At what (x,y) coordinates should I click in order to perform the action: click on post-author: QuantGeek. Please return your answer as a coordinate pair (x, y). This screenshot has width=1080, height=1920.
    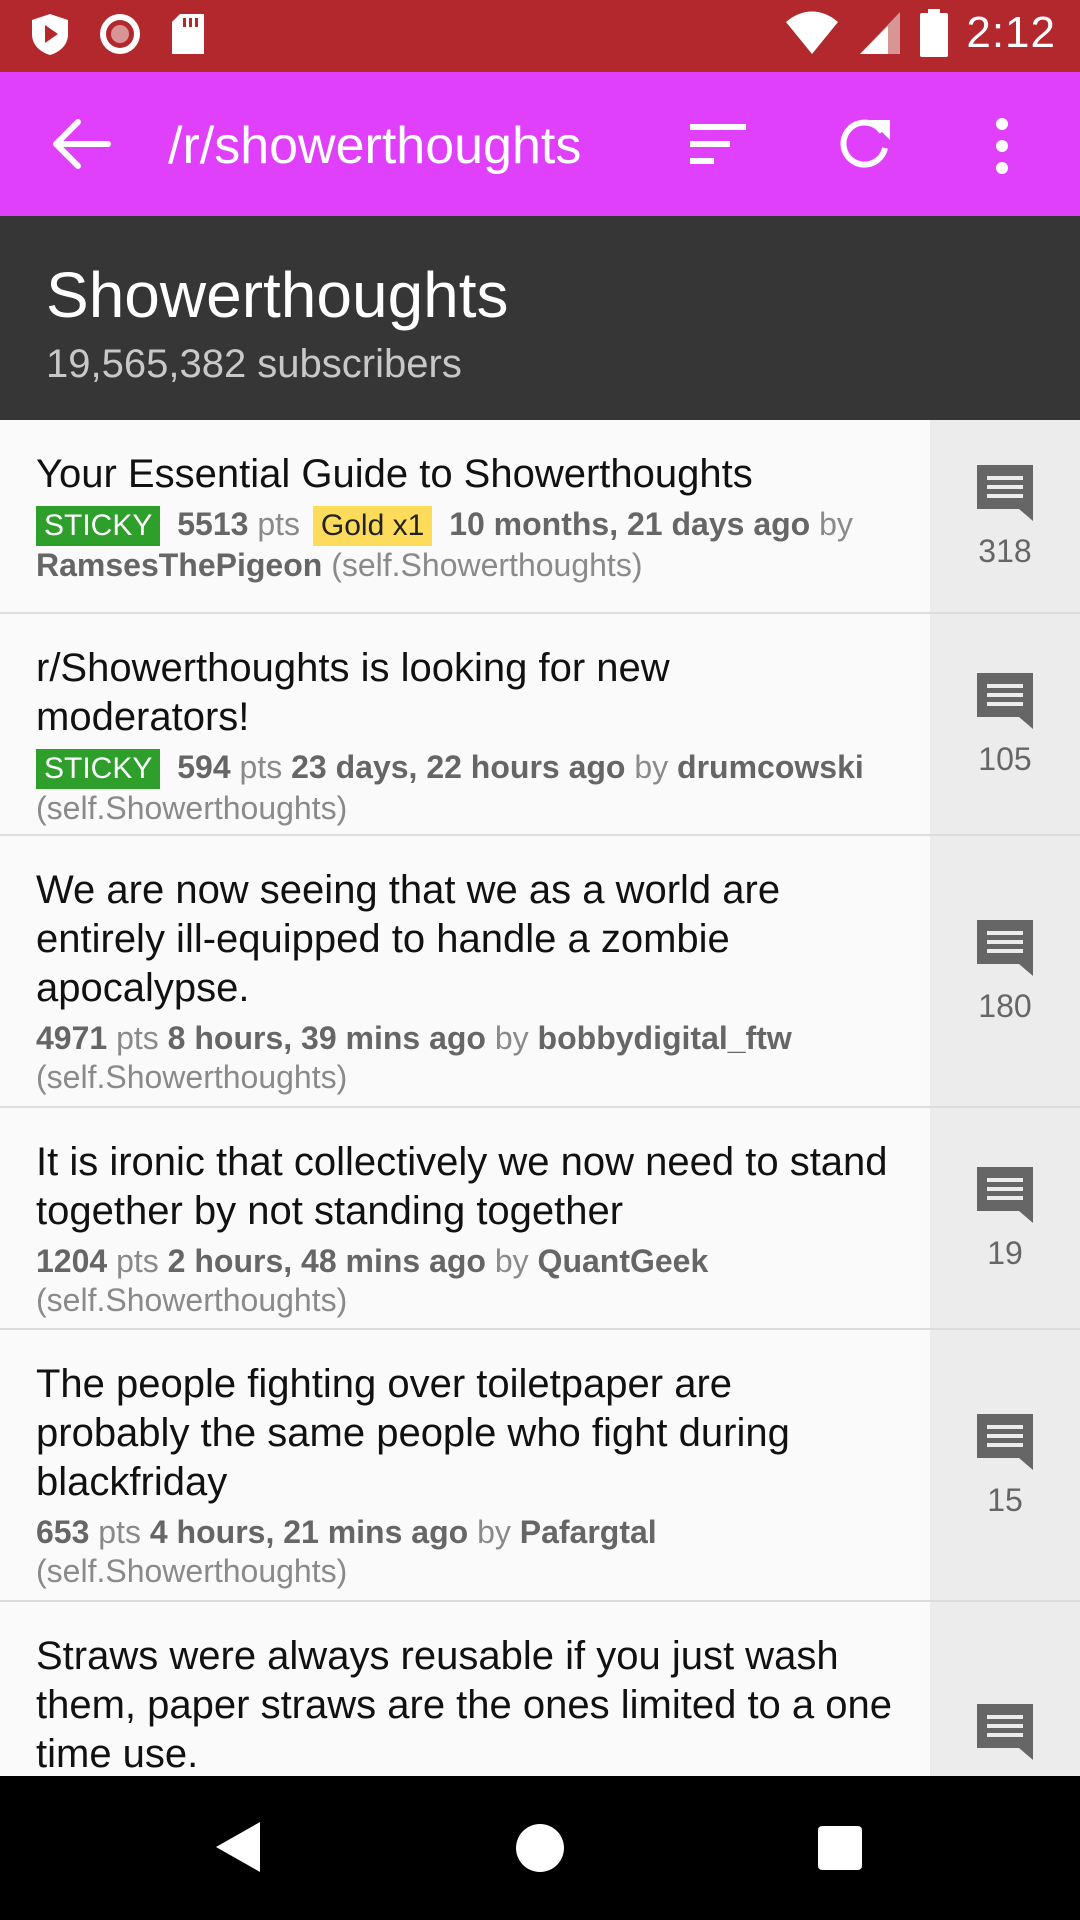
    Looking at the image, I should click on (623, 1261).